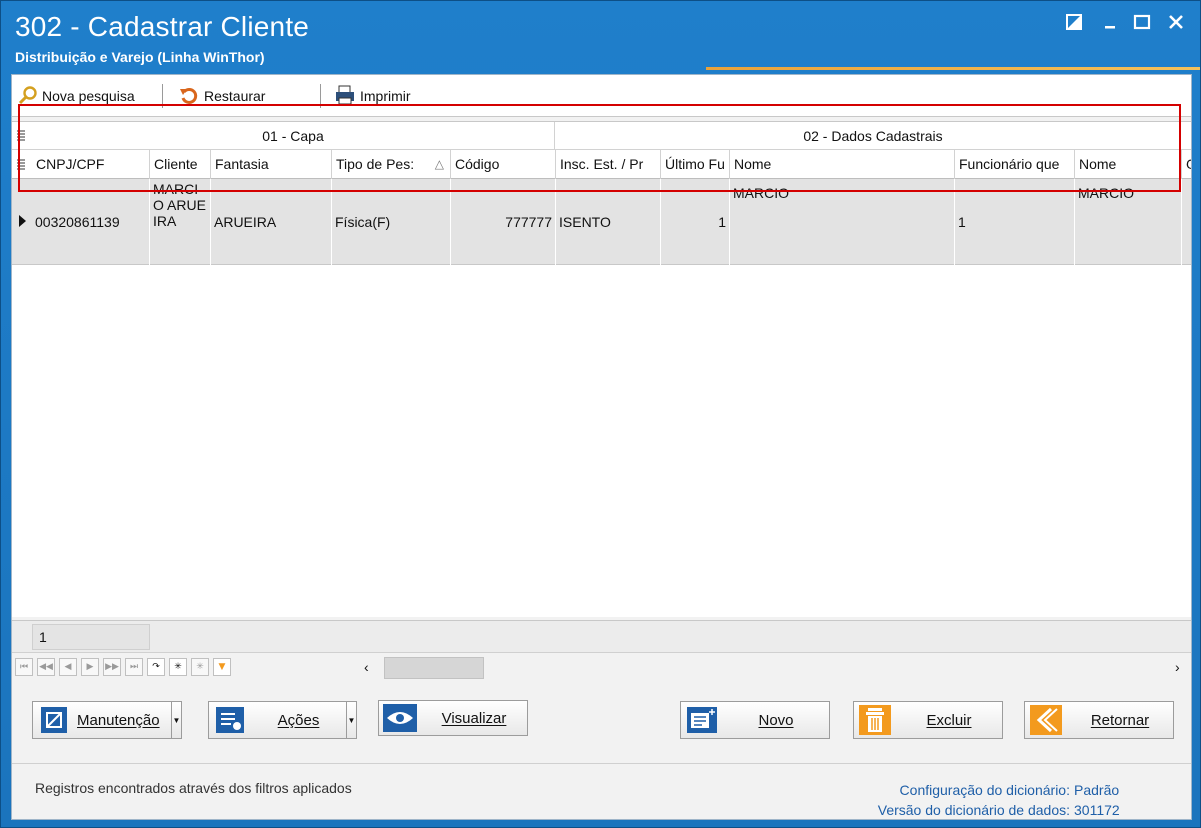 This screenshot has width=1201, height=828. What do you see at coordinates (695, 164) in the screenshot?
I see `col-header-ultimo-func: Último Fu` at bounding box center [695, 164].